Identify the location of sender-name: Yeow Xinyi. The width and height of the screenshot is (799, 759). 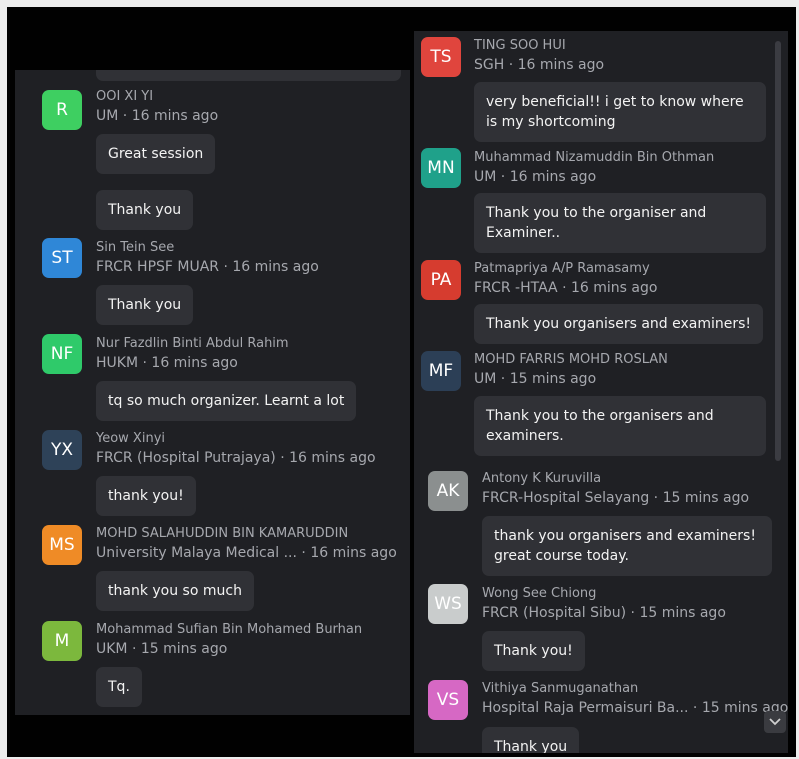
(130, 438).